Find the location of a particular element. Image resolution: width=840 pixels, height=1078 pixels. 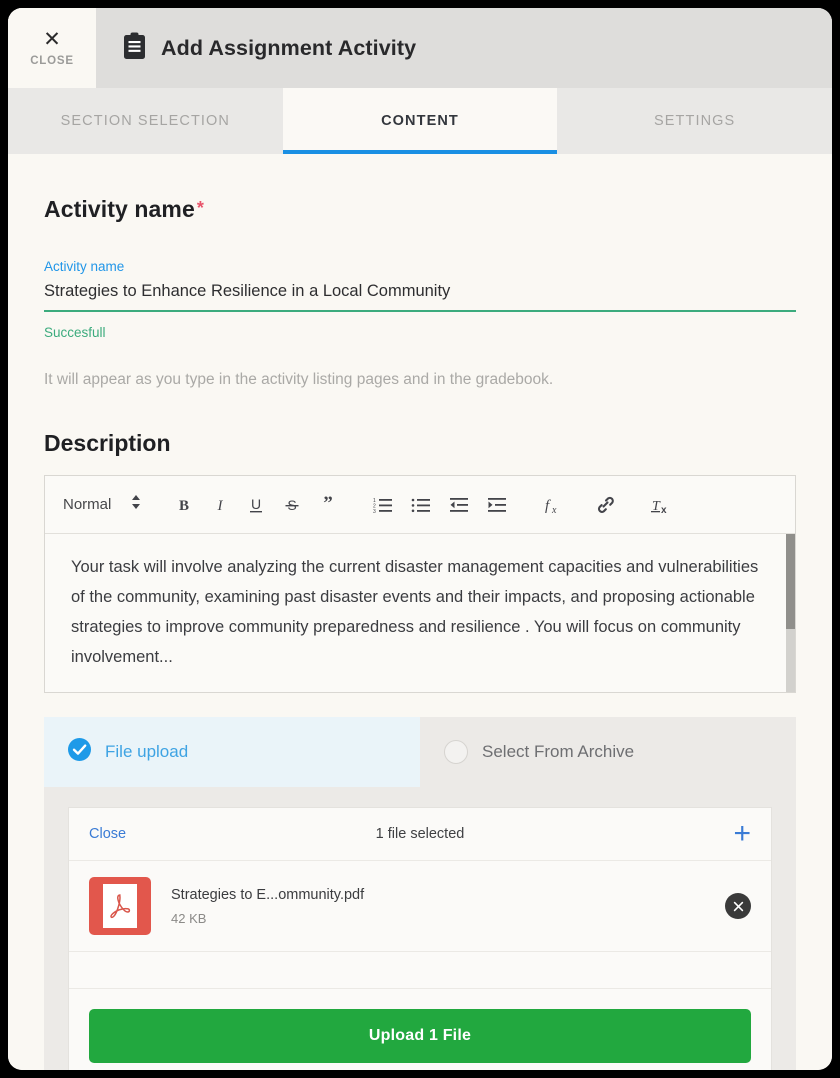

activity-name-label: Activity name is located at coordinates (84, 266).